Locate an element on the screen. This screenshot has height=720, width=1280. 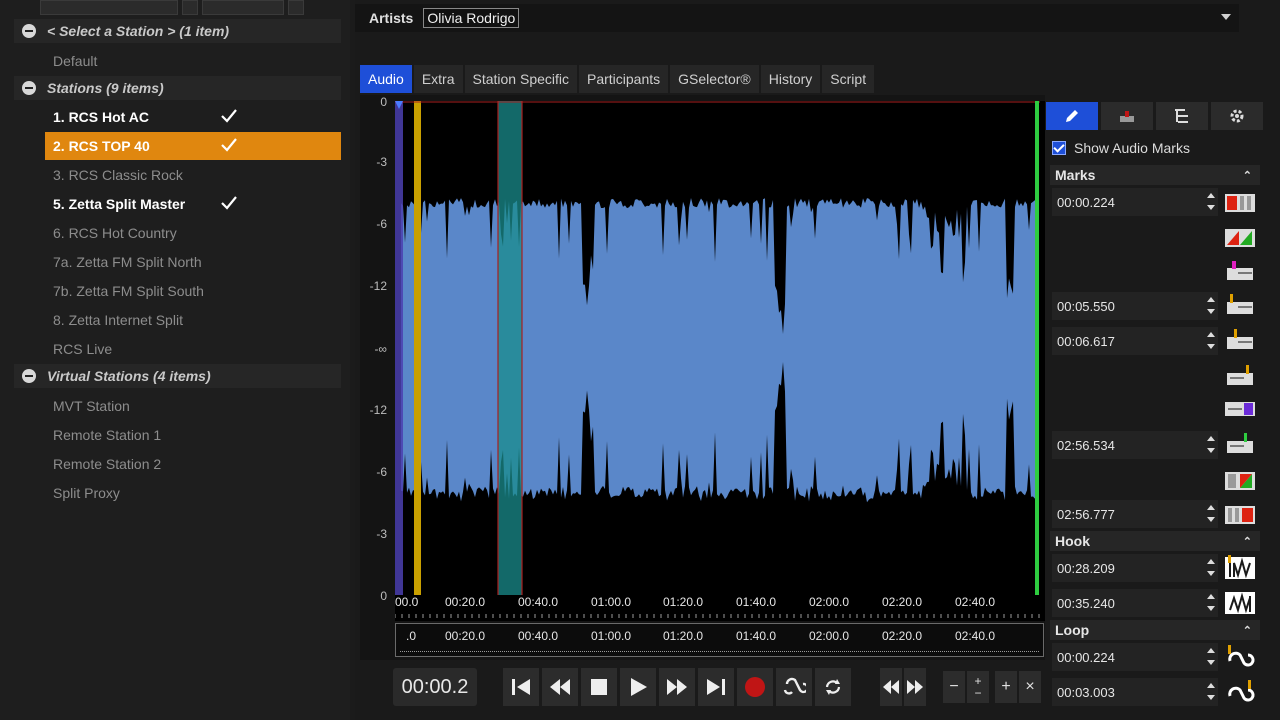
station-item: 7b. Zetta FM Split South is located at coordinates (193, 291).